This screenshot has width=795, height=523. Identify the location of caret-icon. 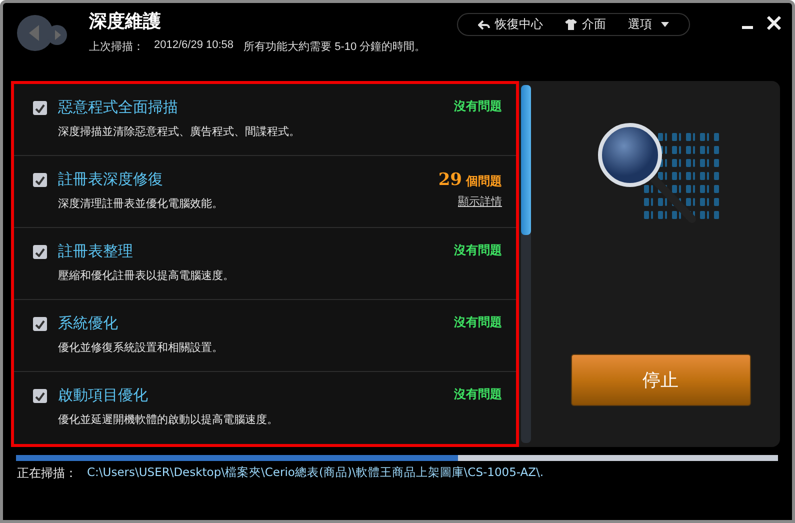
(665, 24).